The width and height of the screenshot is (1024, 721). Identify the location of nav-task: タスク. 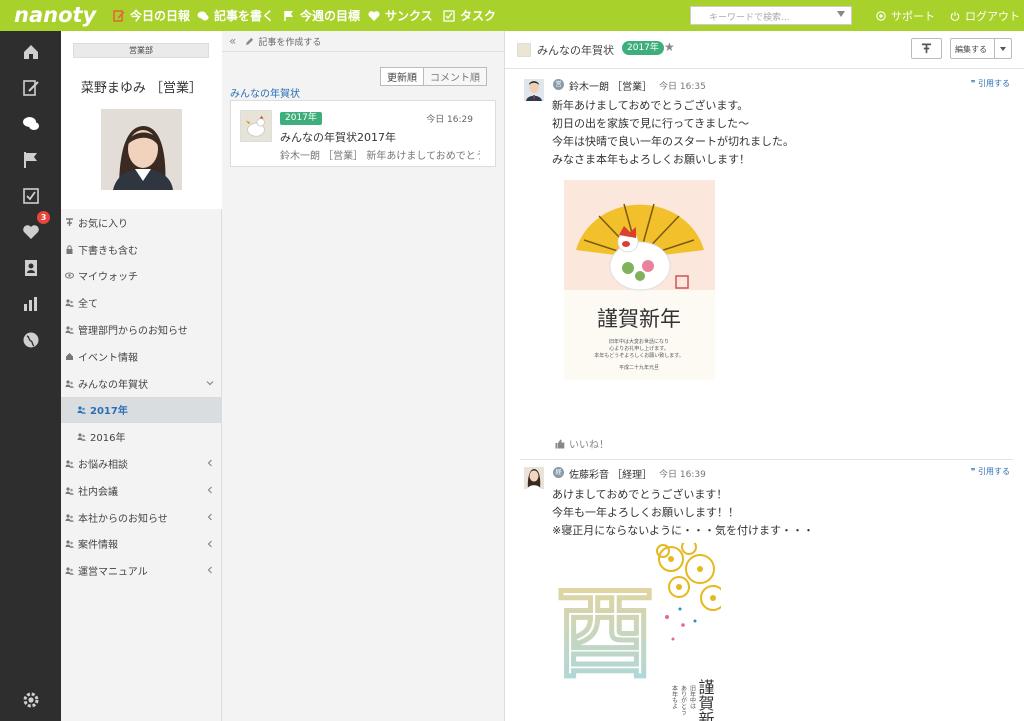
(469, 15).